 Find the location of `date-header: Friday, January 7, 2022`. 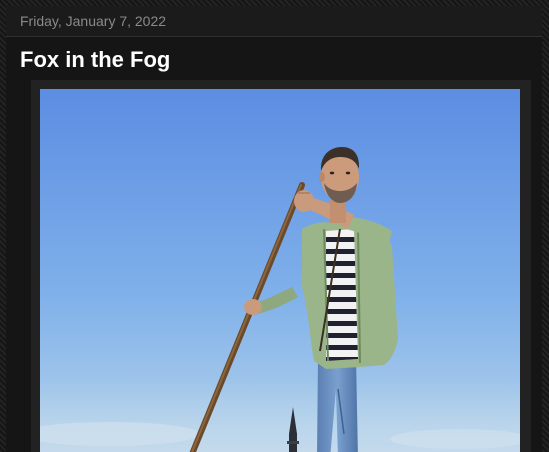

date-header: Friday, January 7, 2022 is located at coordinates (274, 21).